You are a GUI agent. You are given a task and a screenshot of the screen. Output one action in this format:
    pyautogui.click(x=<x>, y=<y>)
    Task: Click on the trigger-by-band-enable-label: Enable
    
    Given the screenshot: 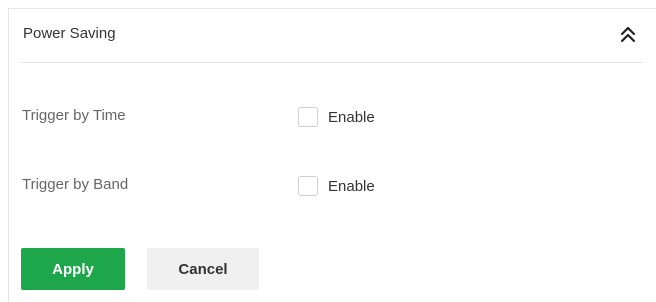 What is the action you would take?
    pyautogui.click(x=351, y=186)
    